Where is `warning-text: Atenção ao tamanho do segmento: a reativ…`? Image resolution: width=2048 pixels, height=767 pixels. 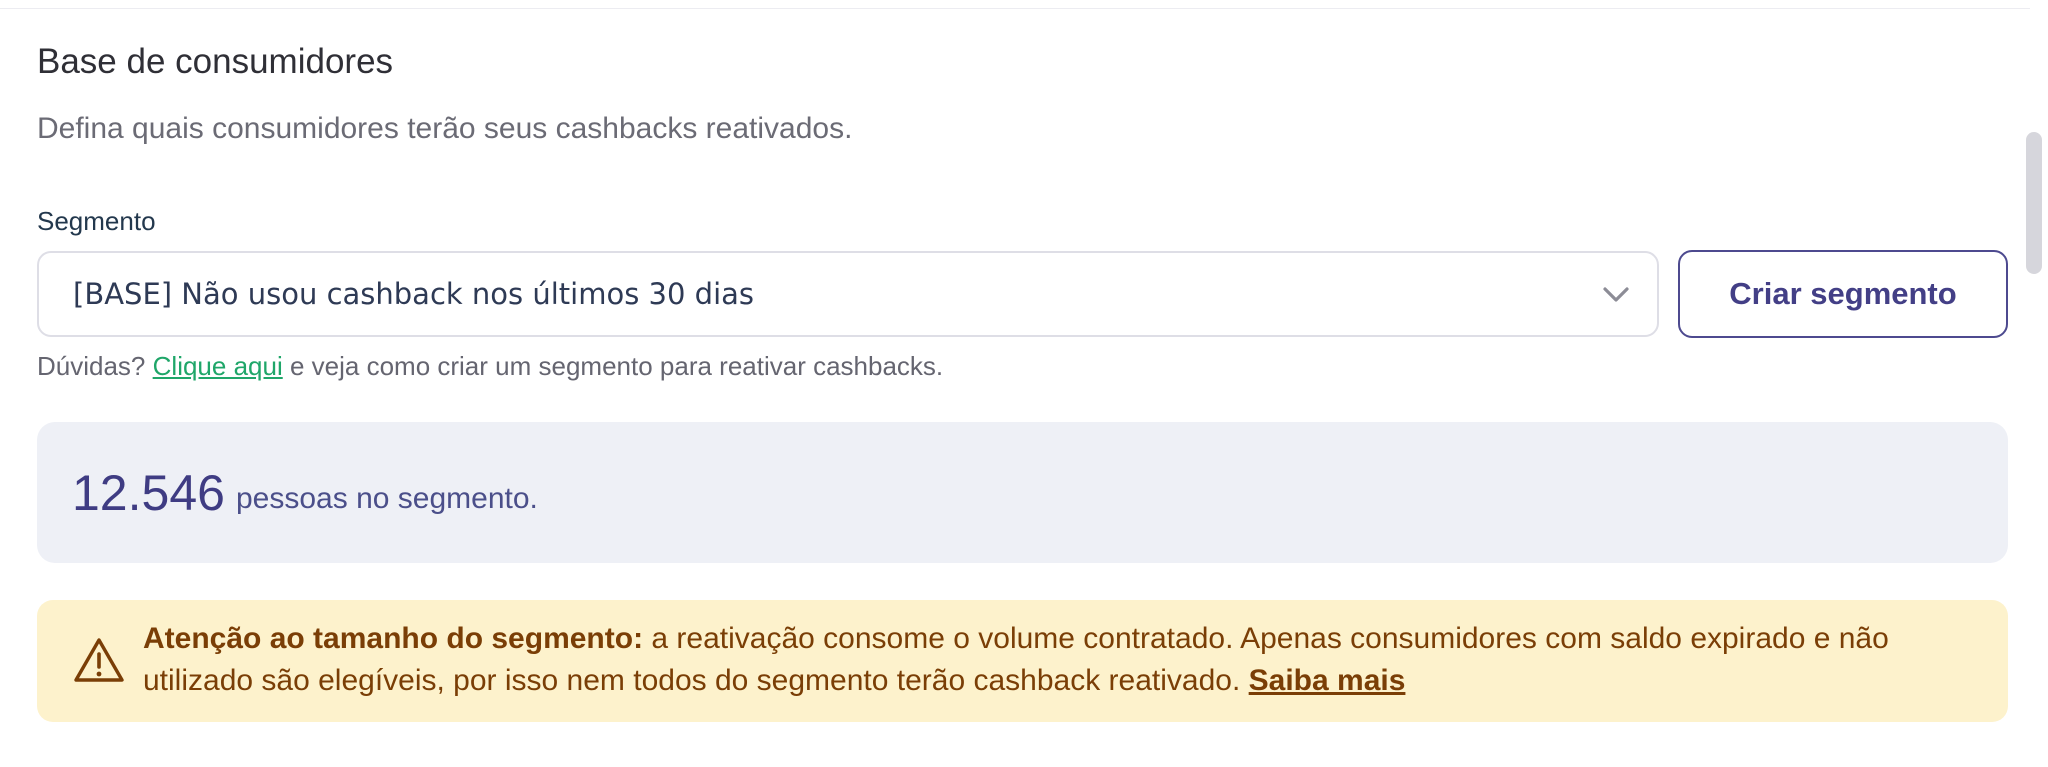 warning-text: Atenção ao tamanho do segmento: a reativ… is located at coordinates (1073, 660).